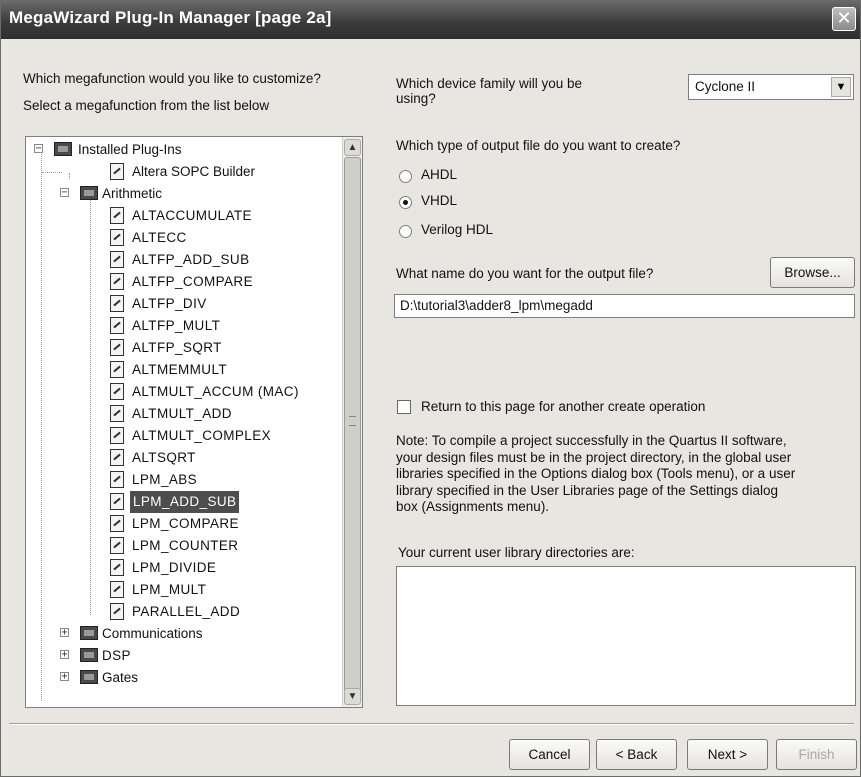  Describe the element at coordinates (152, 633) in the screenshot. I see `tree-node-label: Communications` at that location.